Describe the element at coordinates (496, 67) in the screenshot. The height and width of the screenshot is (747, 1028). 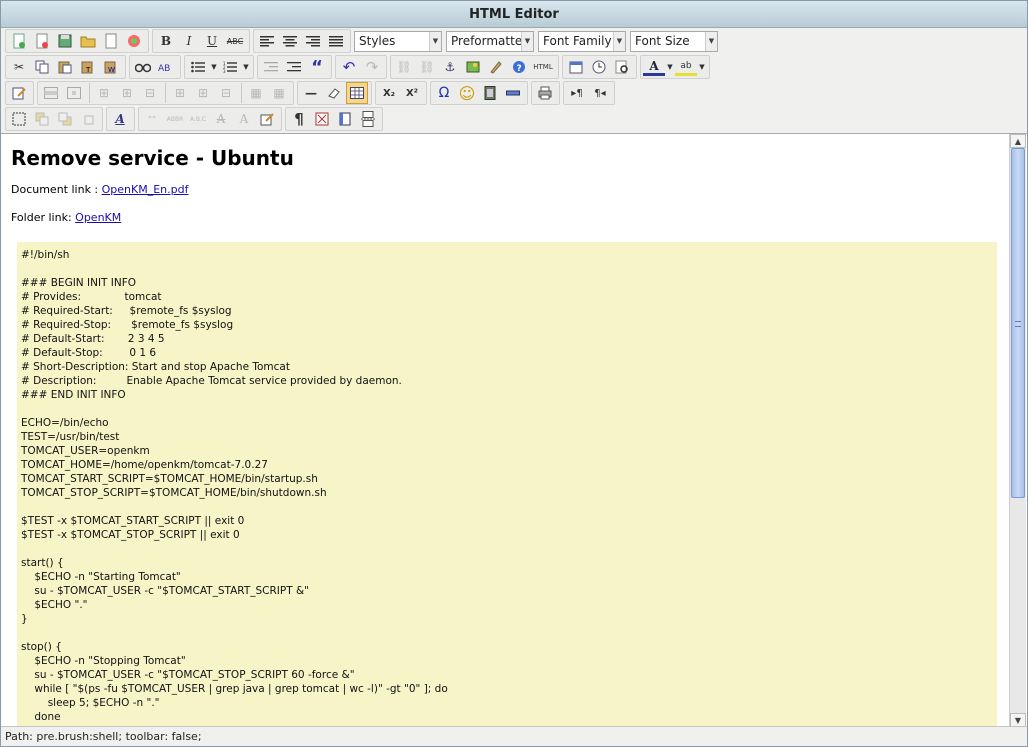
I see `cleanup-icon` at that location.